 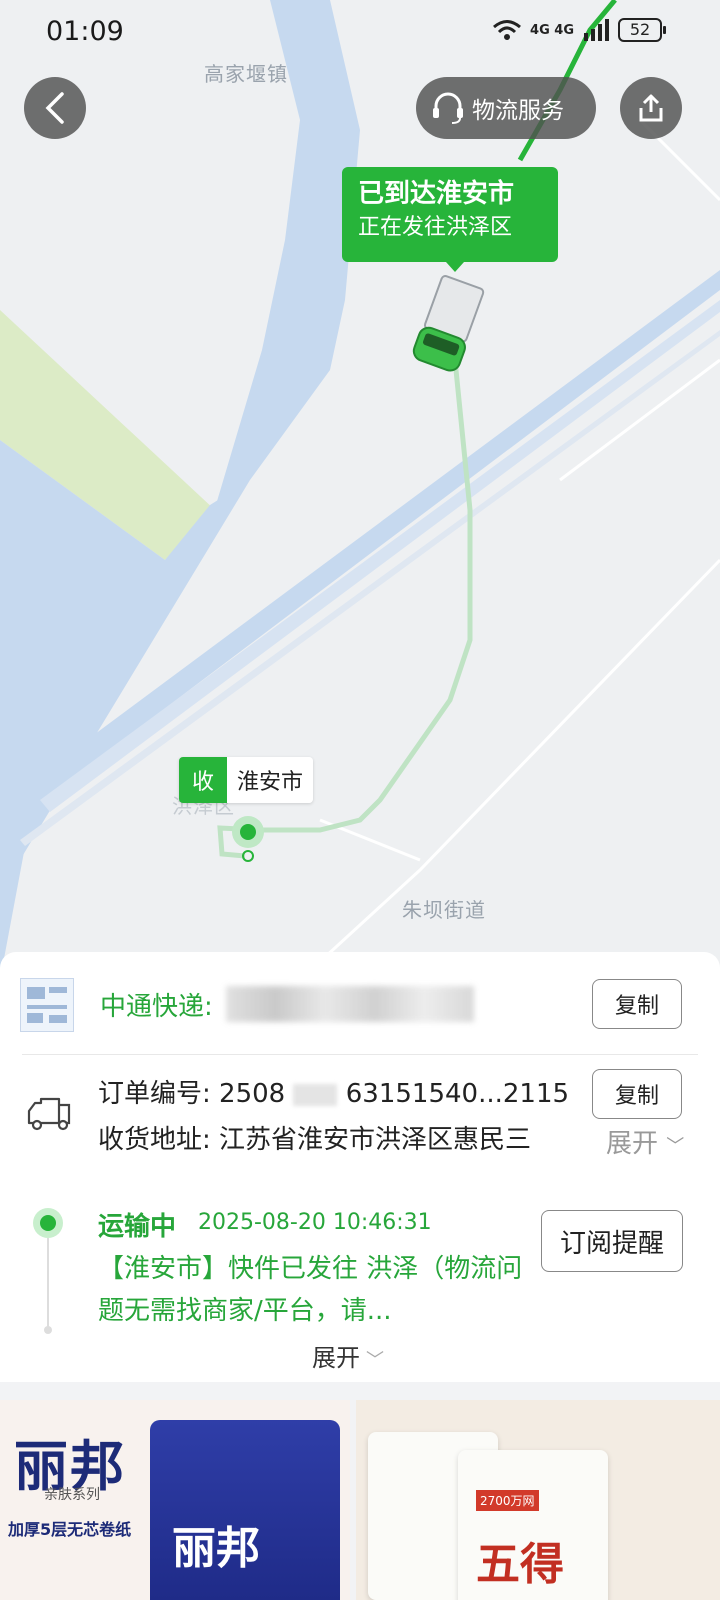 I want to click on product-recommendations: 丽邦 亲肤系列 加厚5层无芯卷纸 丽邦 2700万网 五得, so click(x=360, y=1500).